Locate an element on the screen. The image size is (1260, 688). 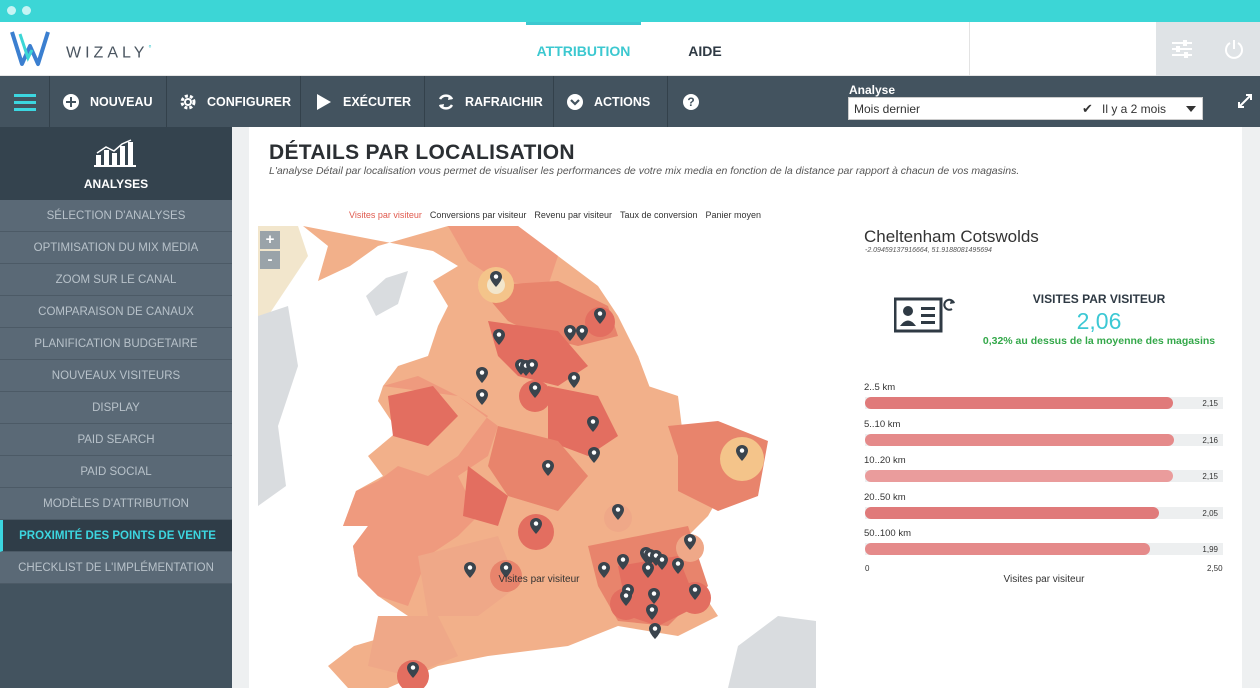
help-button: ? is located at coordinates (691, 101).